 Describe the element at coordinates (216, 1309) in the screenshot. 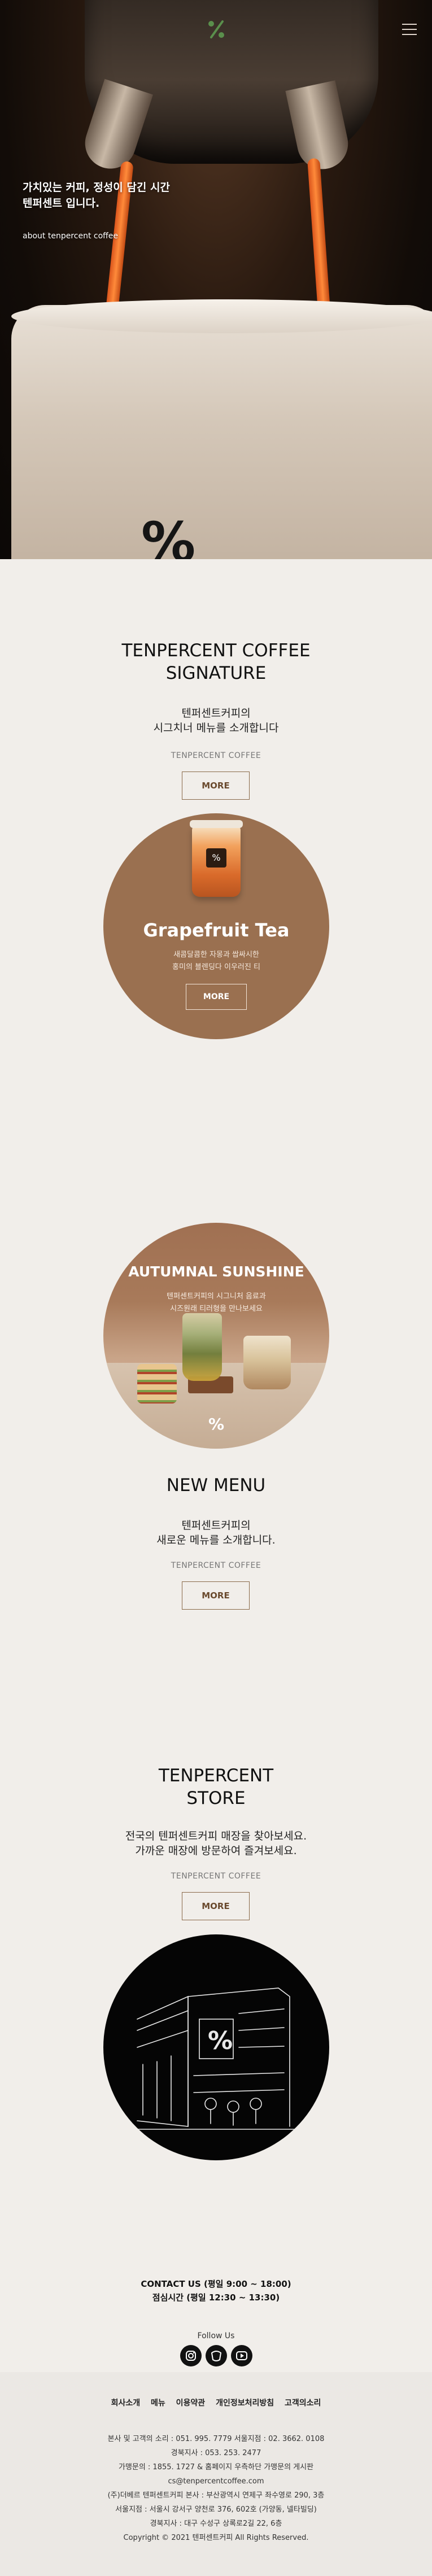

I see `new-menu-card-desc-line2: 시즈원래 티러형을 만나보세요` at that location.